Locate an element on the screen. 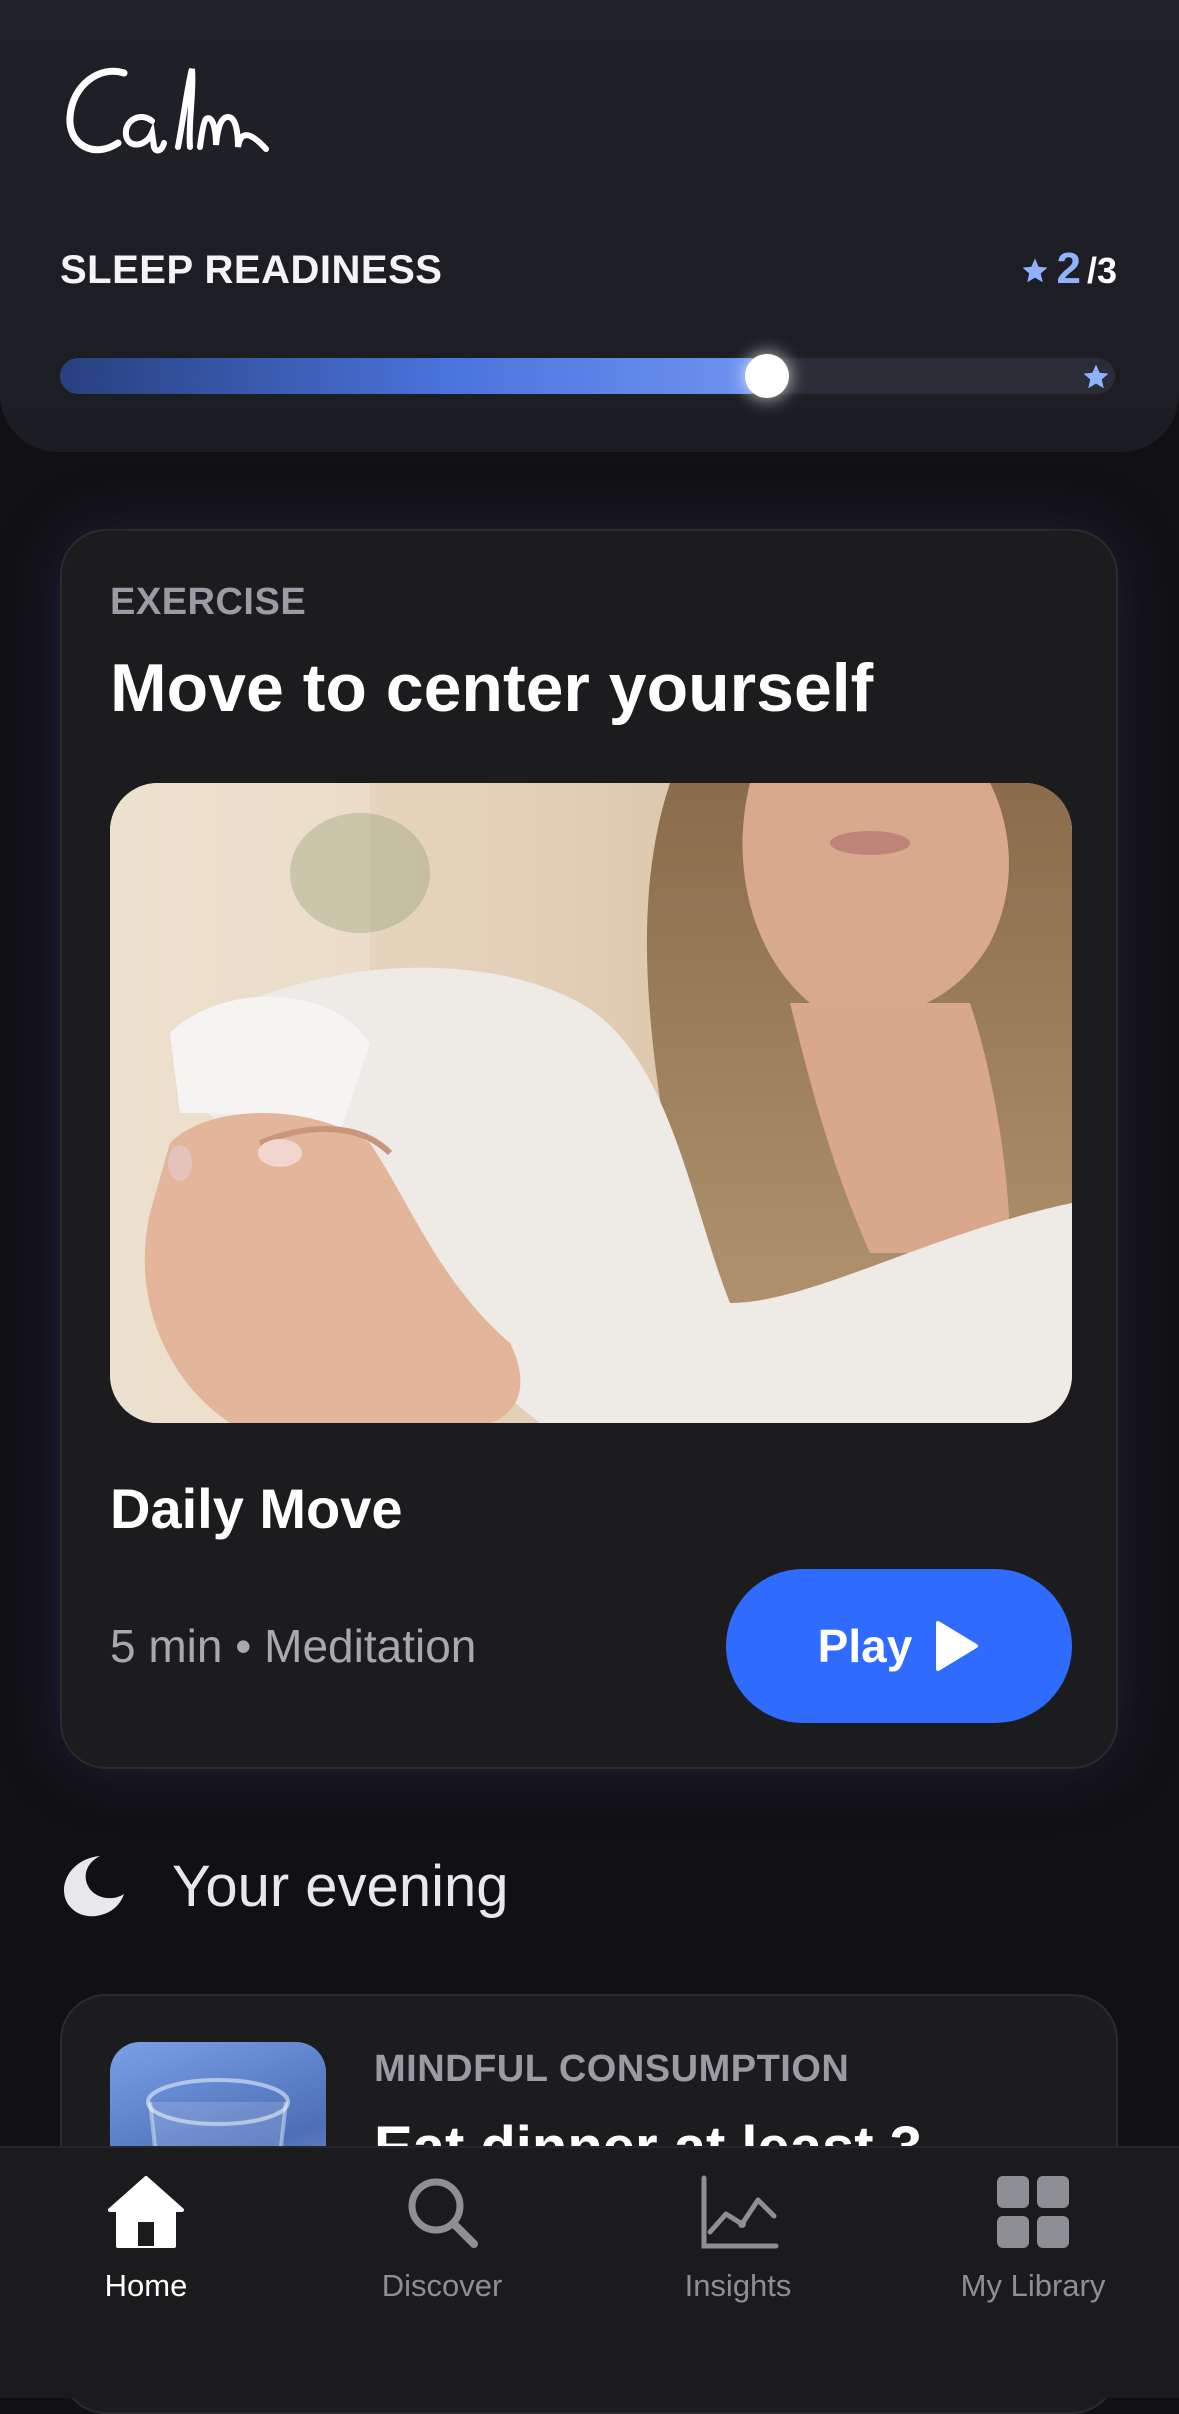 The height and width of the screenshot is (2414, 1179). bottom-tab-bar: Home Discover Insights My Library is located at coordinates (589, 2272).